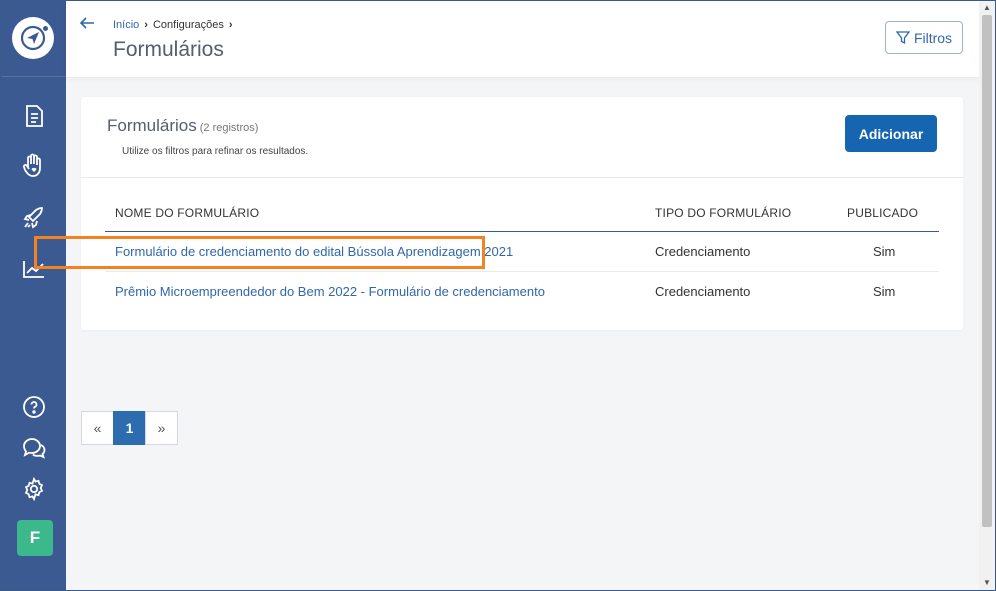 The width and height of the screenshot is (996, 591). Describe the element at coordinates (902, 37) in the screenshot. I see `filter-icon` at that location.